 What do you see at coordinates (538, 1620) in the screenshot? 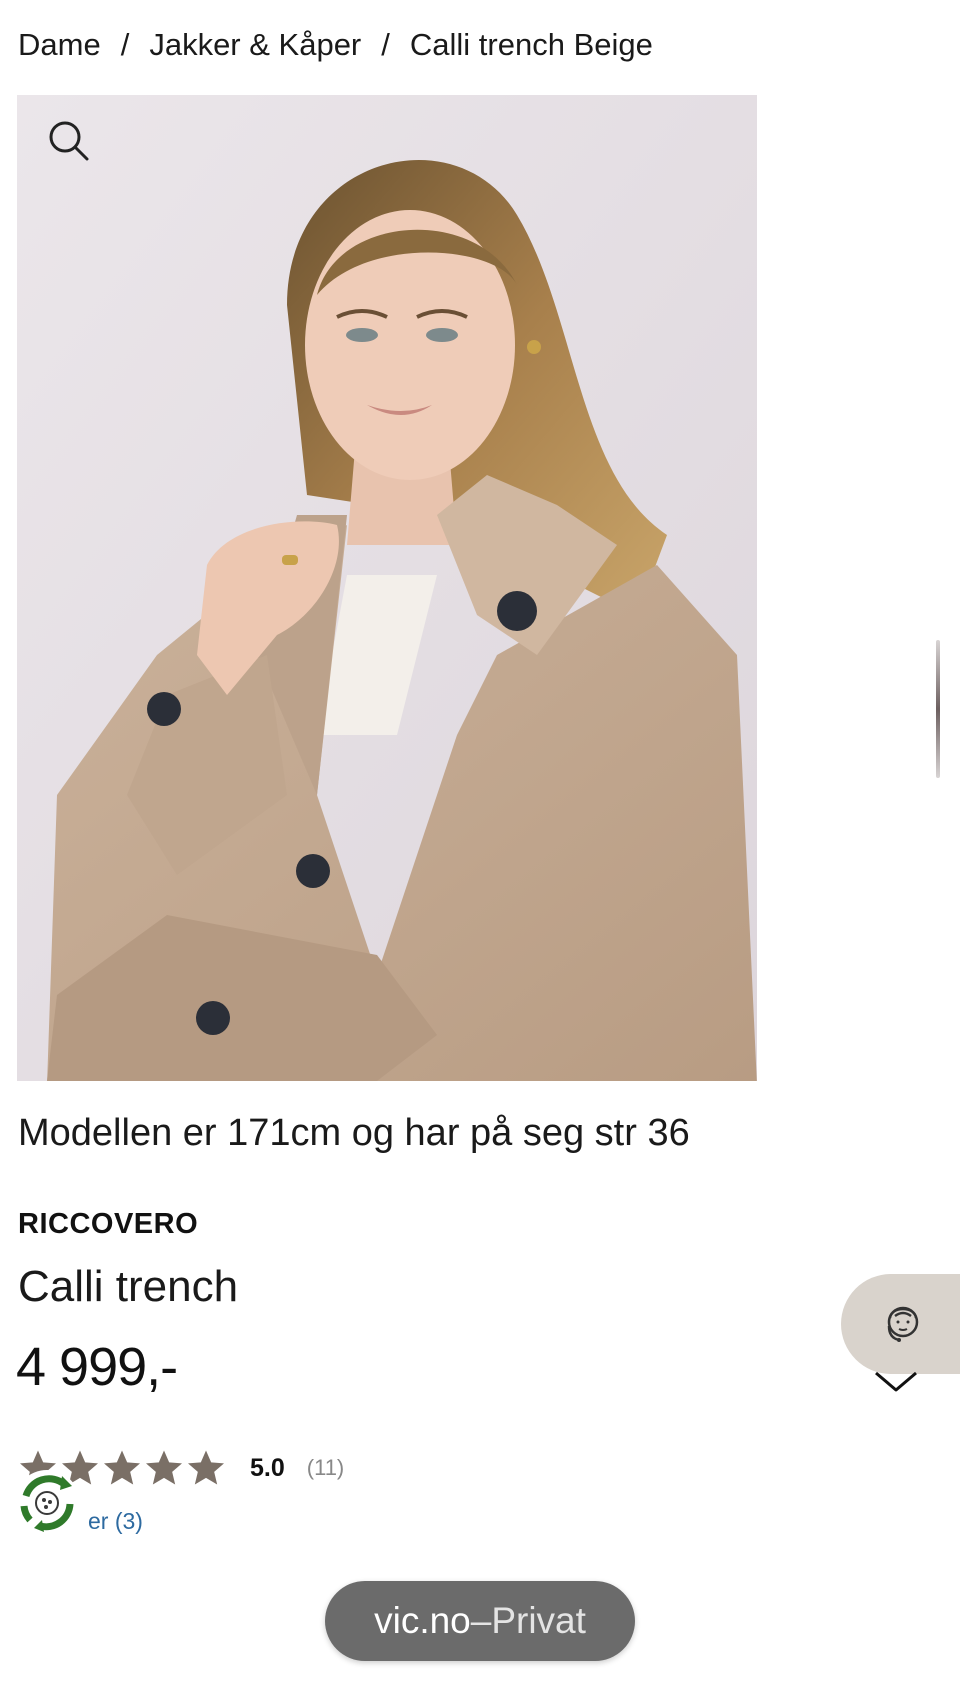
I see `browser-mode: Privat` at bounding box center [538, 1620].